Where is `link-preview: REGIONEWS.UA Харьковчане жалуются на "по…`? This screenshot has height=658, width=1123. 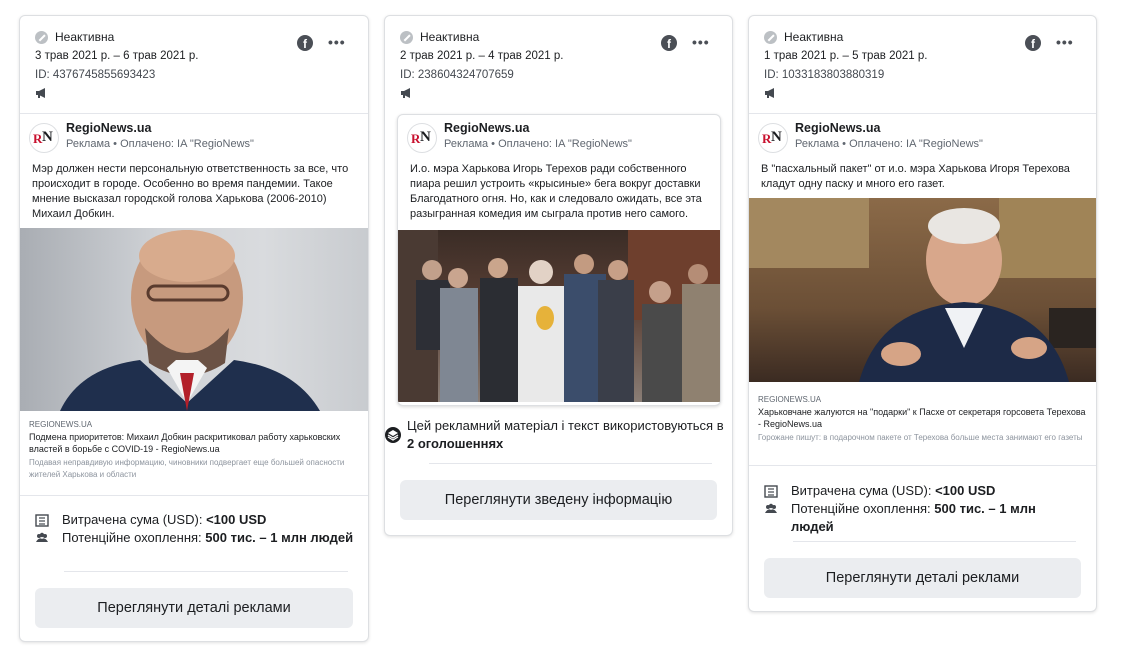 link-preview: REGIONEWS.UA Харьковчане жалуются на "по… is located at coordinates (922, 419).